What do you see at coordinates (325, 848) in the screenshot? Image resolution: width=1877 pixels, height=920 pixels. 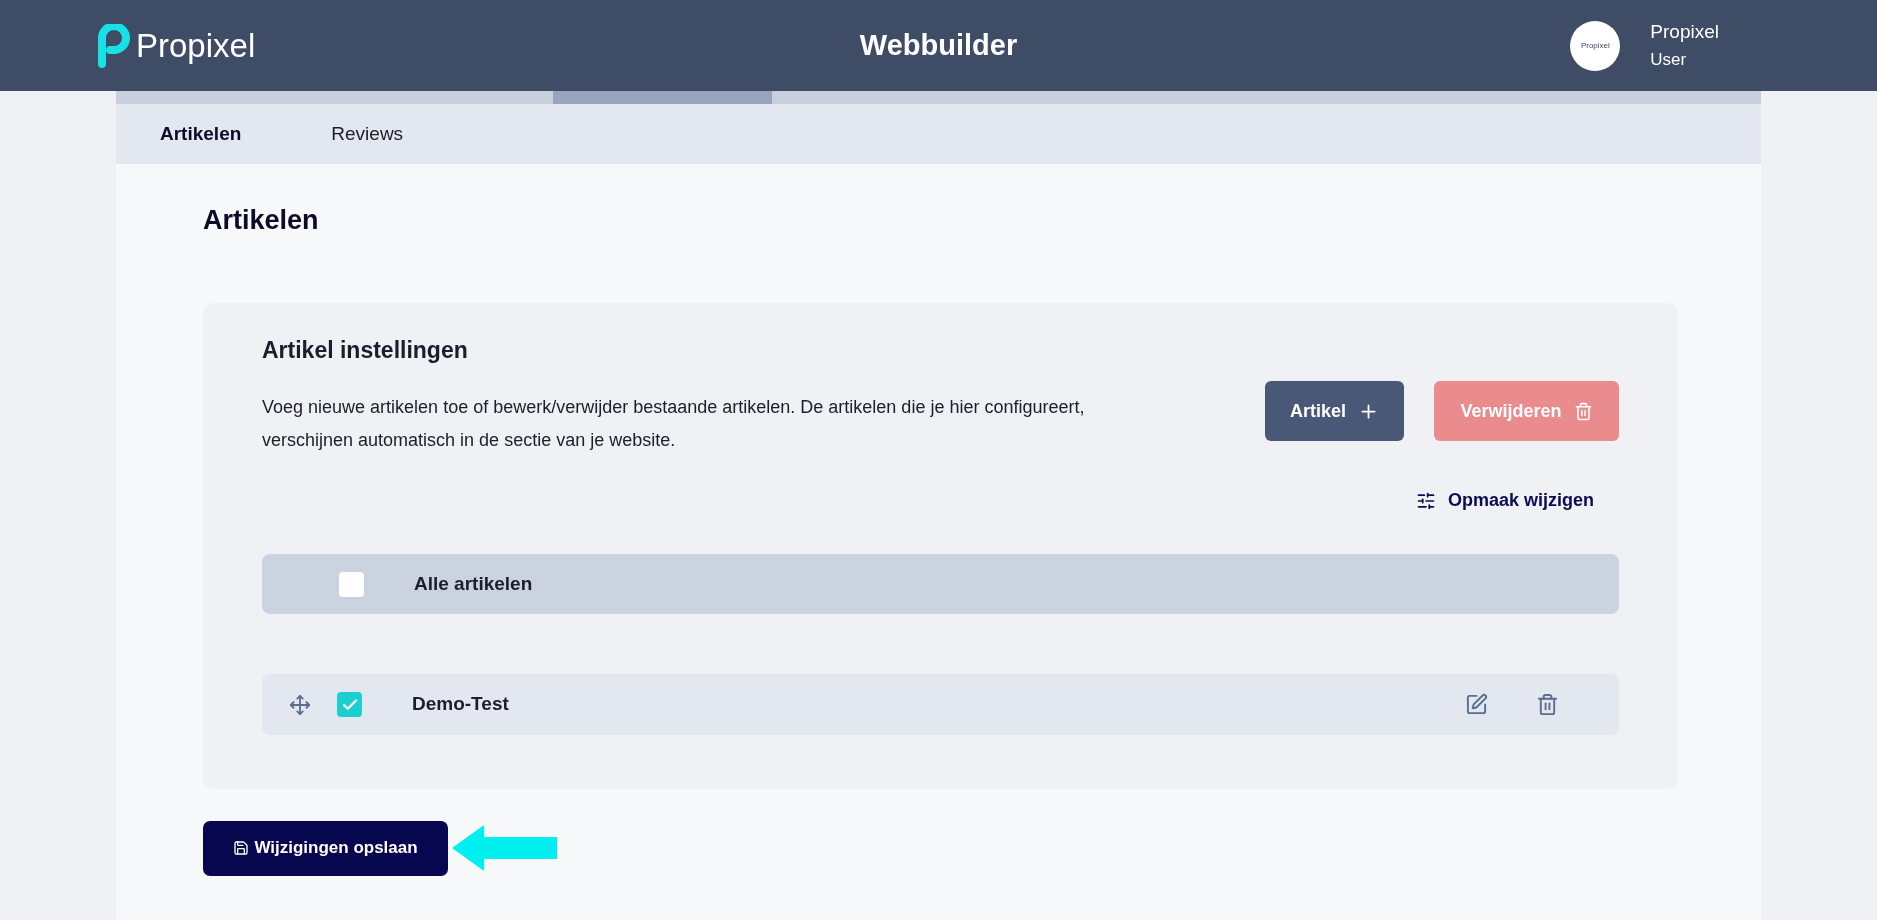 I see `save-button: Wijzigingen opslaan` at bounding box center [325, 848].